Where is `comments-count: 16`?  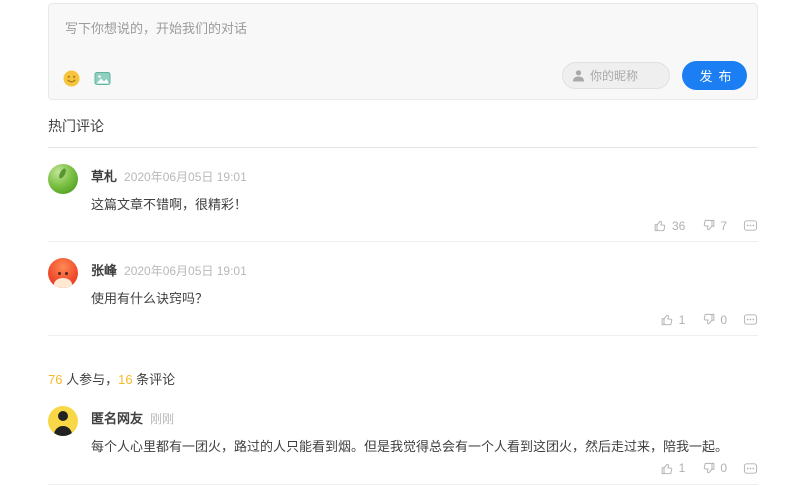
comments-count: 16 is located at coordinates (125, 380).